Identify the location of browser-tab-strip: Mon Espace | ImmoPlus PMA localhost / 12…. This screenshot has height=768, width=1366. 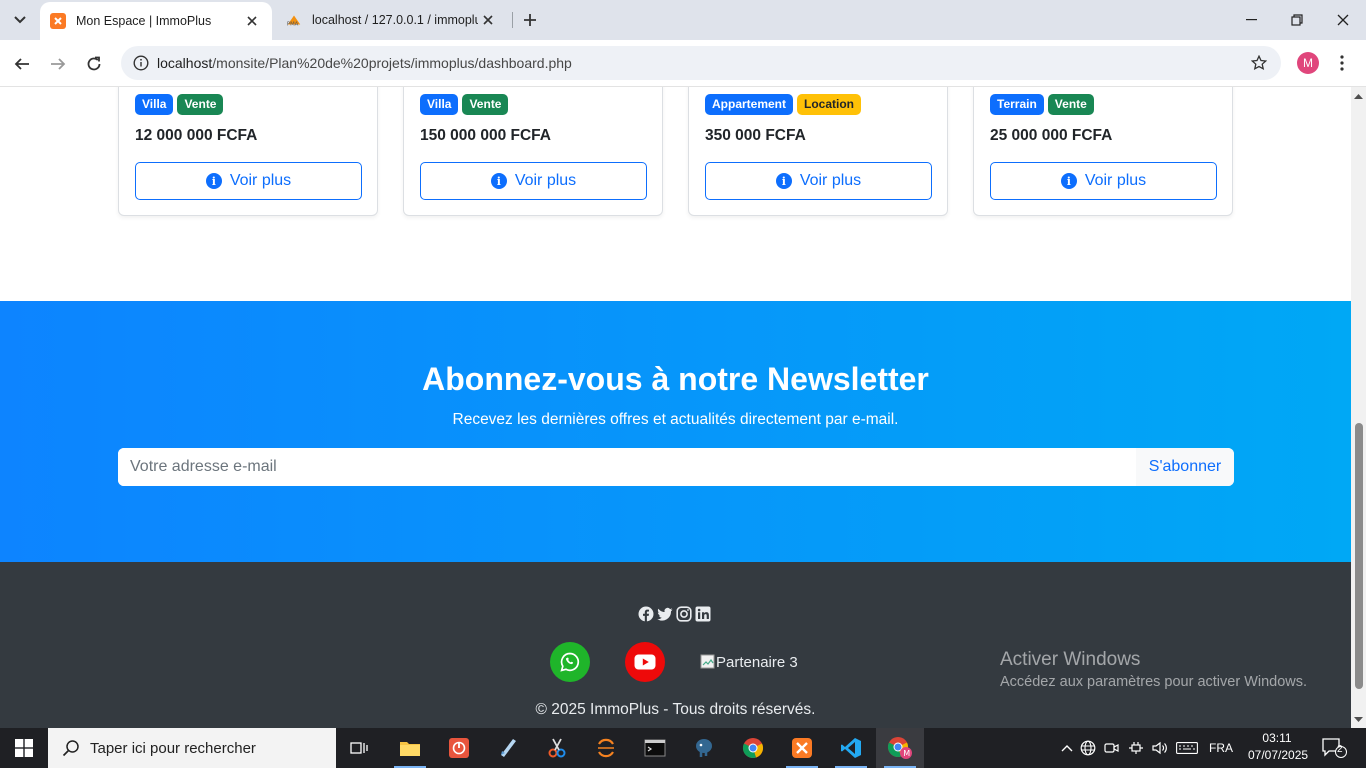
(683, 20).